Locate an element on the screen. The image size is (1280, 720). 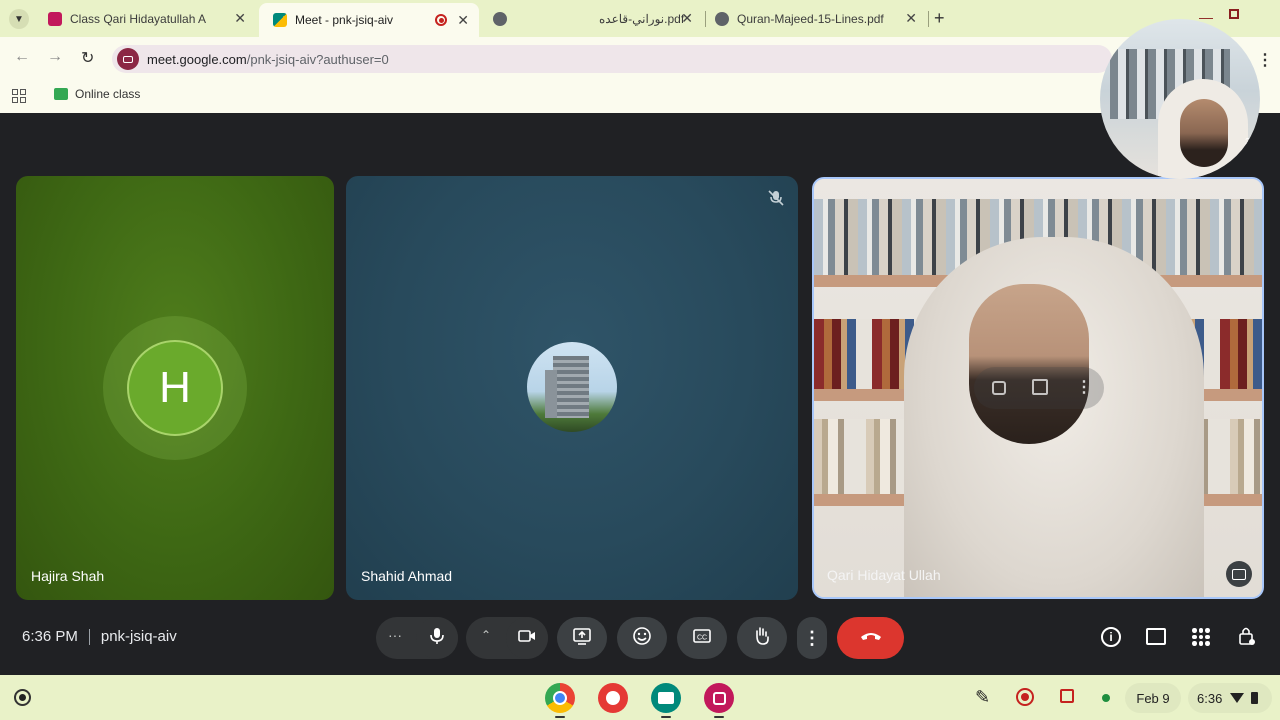
present-button is located at coordinates (582, 638).